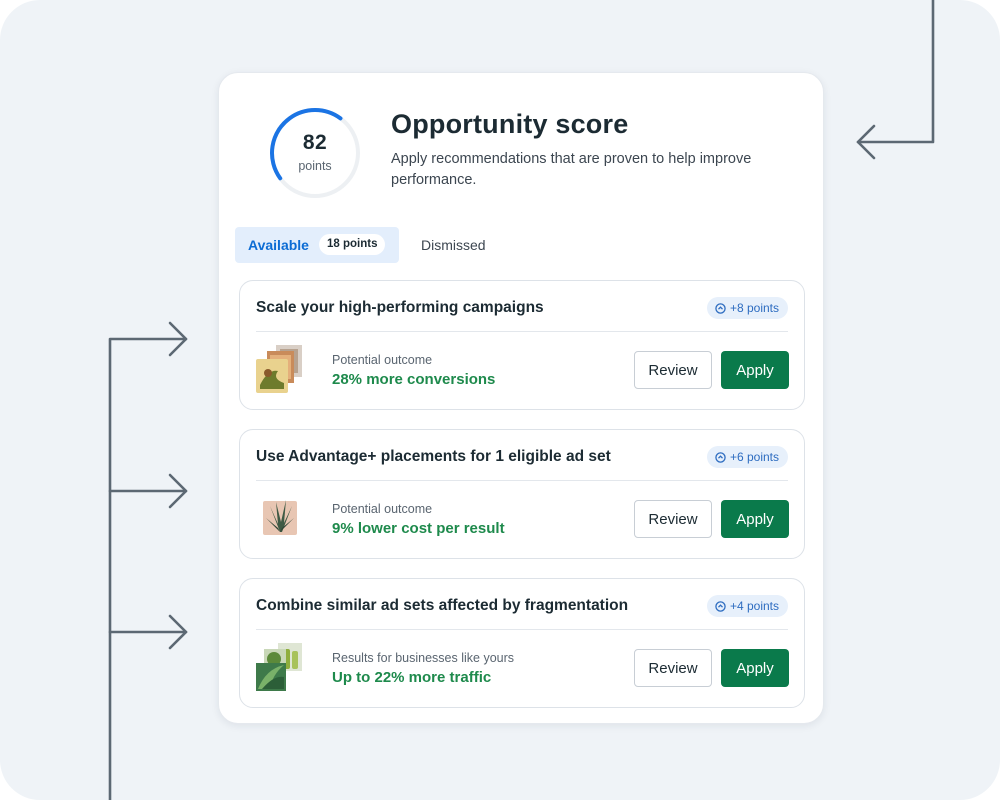 The image size is (1000, 800). What do you see at coordinates (754, 308) in the screenshot?
I see `points-value: +8 points` at bounding box center [754, 308].